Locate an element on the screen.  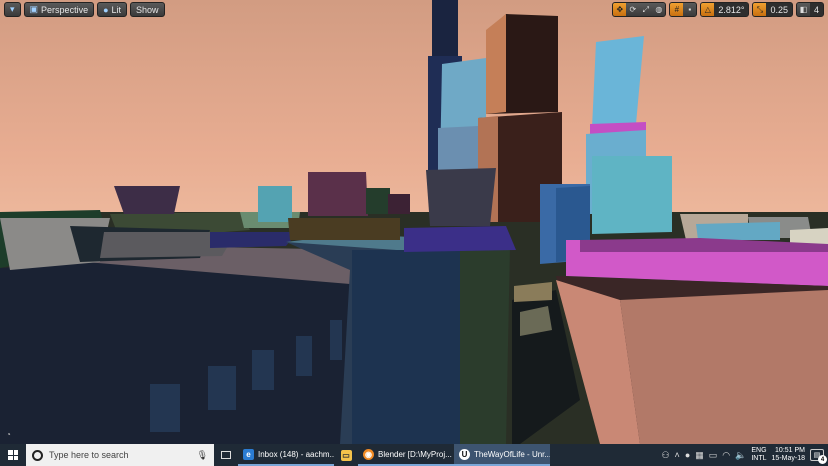
grid-size-icon: ▪ is located at coordinates (690, 9).